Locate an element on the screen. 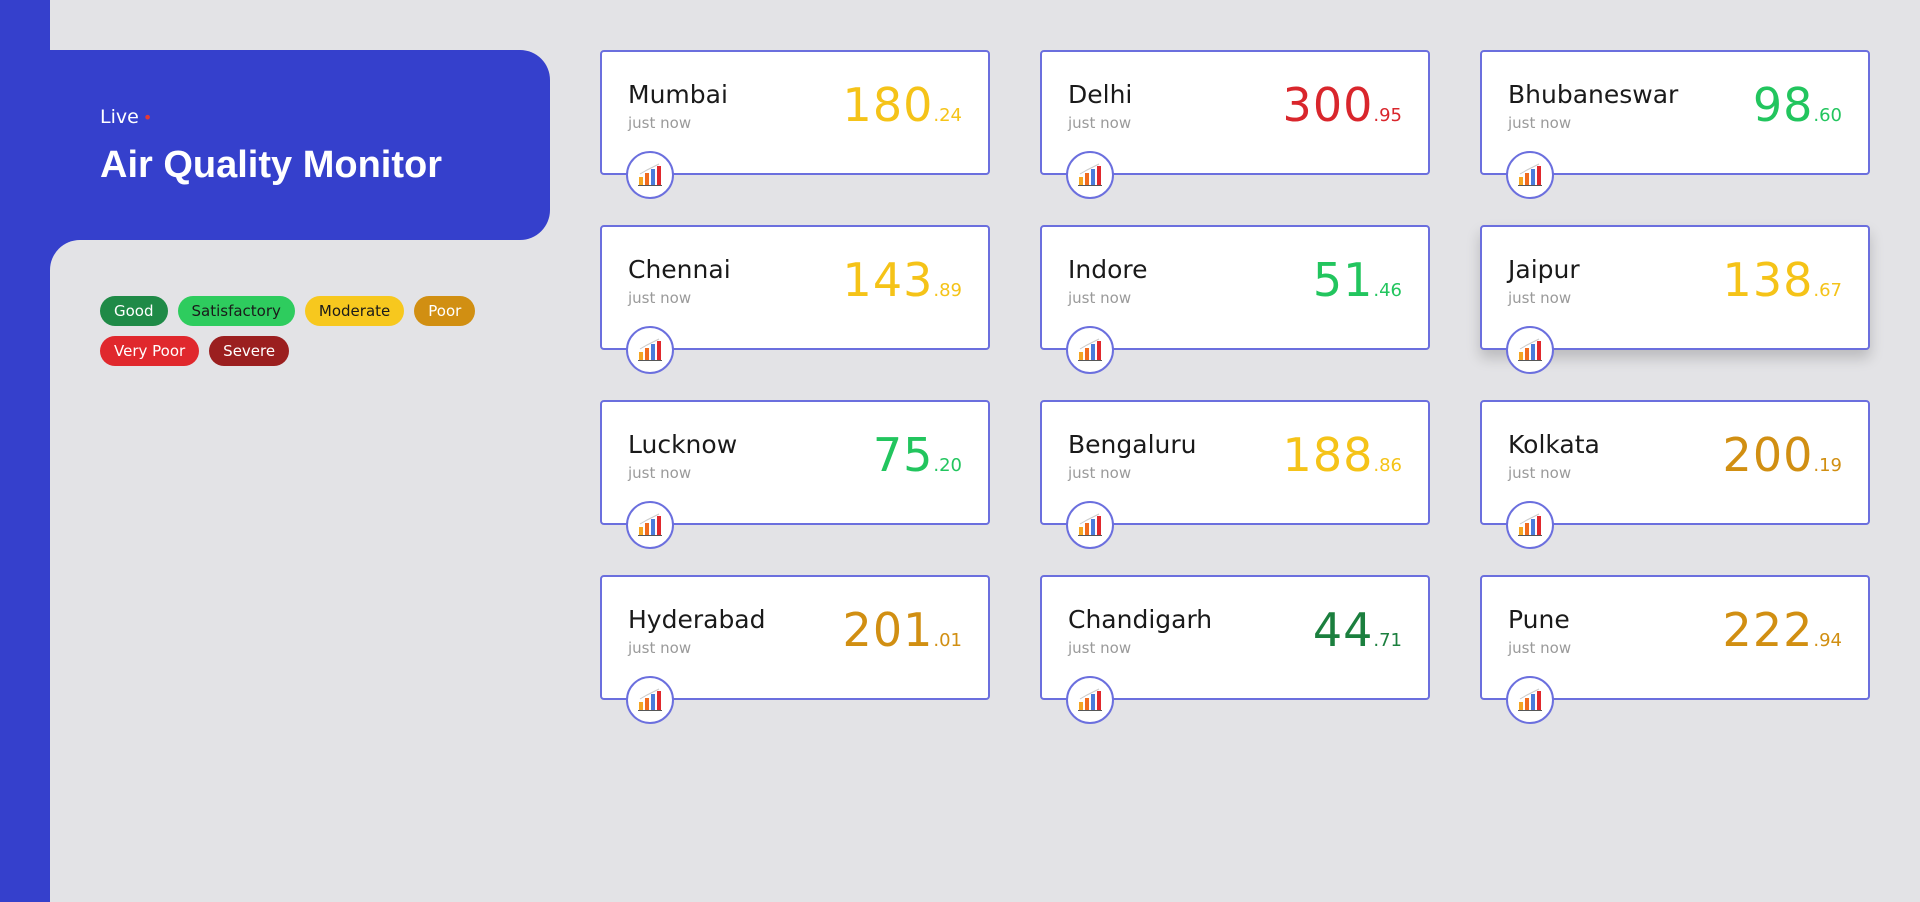  aqi-decimal: .19 is located at coordinates (1827, 465).